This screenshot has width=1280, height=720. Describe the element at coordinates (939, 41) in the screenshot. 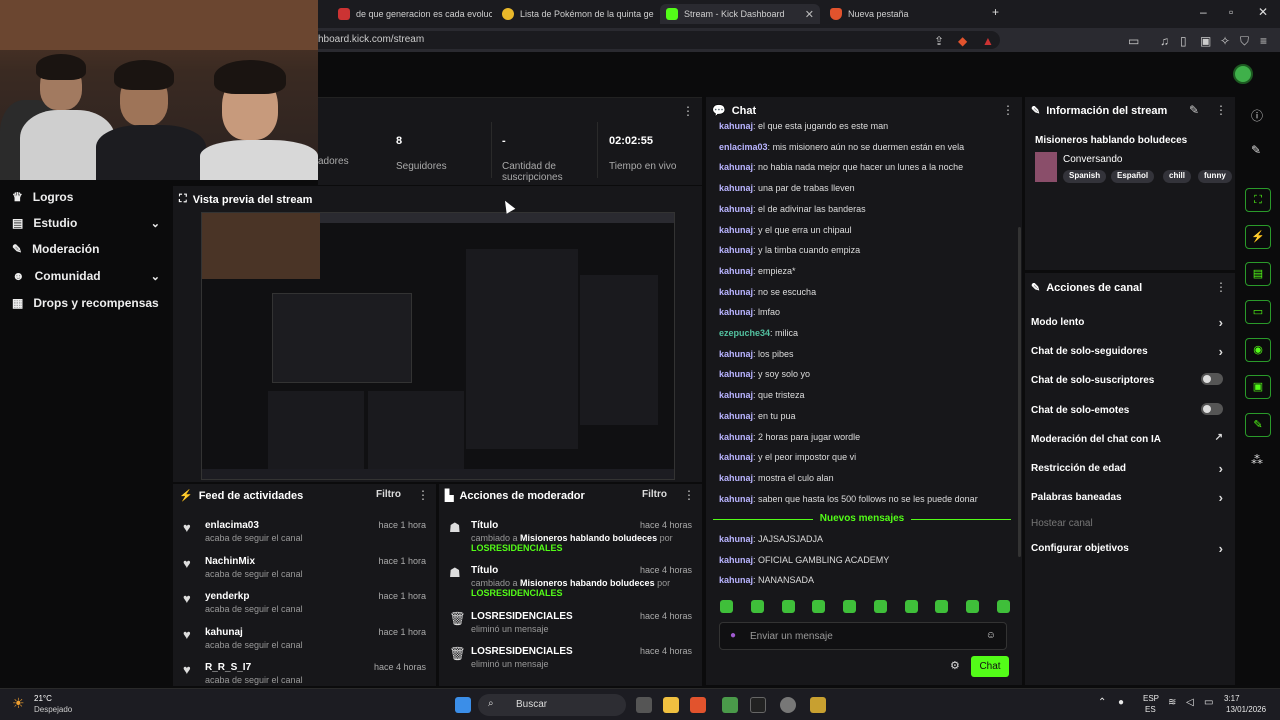

I see `share-icon: ⇪` at that location.